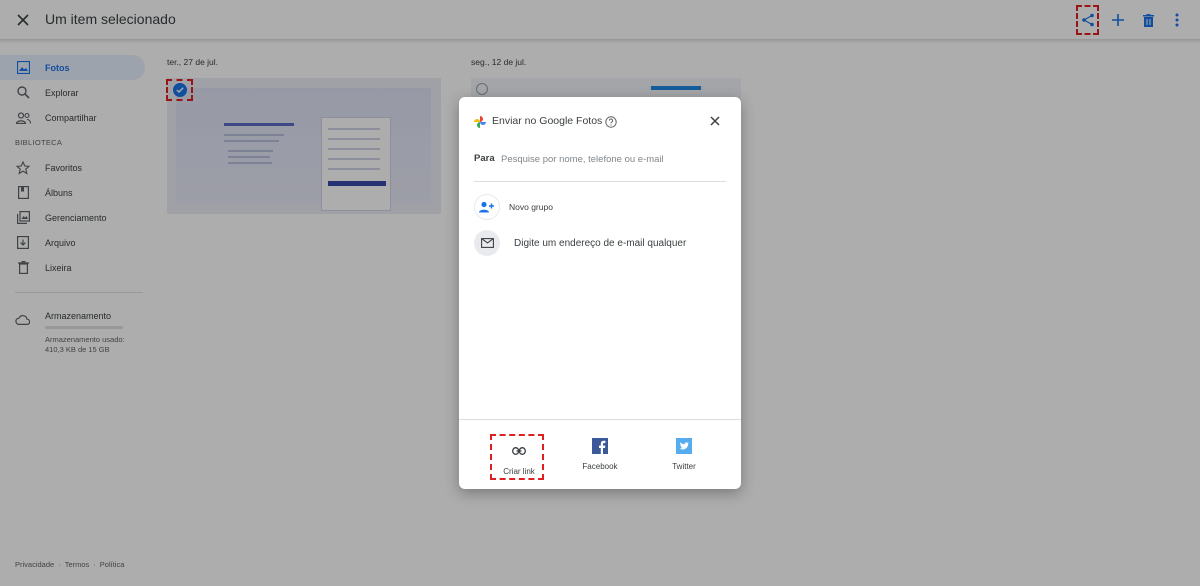 Image resolution: width=1200 pixels, height=586 pixels. Describe the element at coordinates (600, 419) in the screenshot. I see `dialog-bottom-divider` at that location.